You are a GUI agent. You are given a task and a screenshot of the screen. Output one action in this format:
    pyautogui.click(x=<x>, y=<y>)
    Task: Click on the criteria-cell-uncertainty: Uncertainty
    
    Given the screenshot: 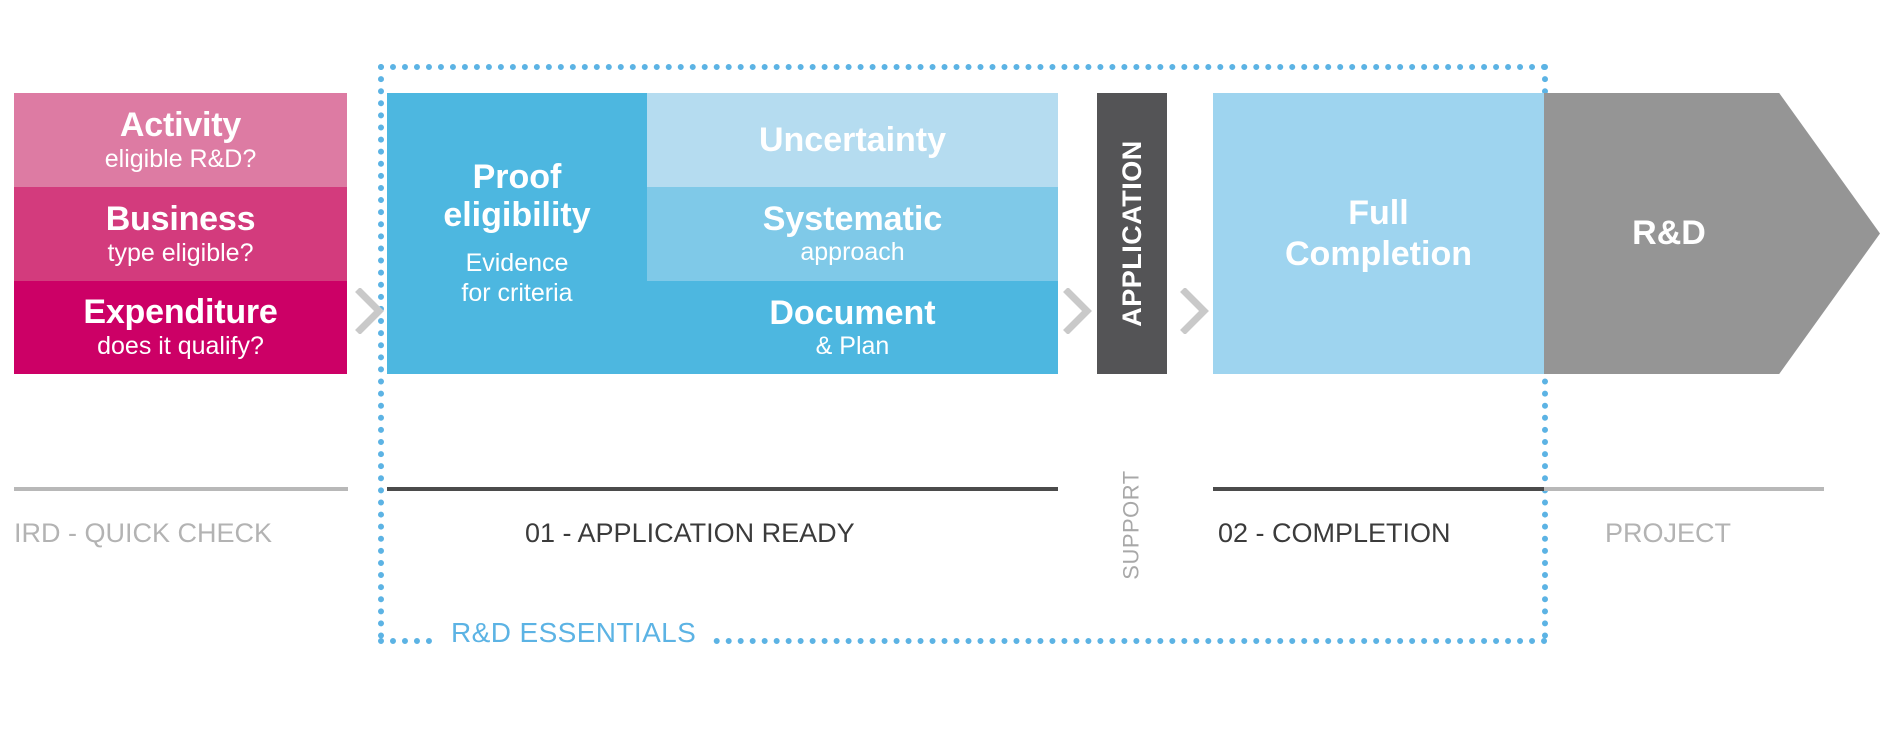 What is the action you would take?
    pyautogui.click(x=852, y=140)
    